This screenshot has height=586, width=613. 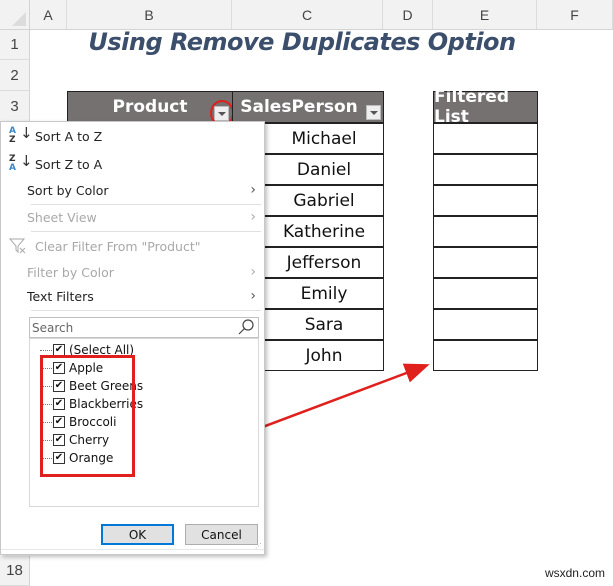 What do you see at coordinates (132, 190) in the screenshot?
I see `menu-sort-by-color: Sort by Color ›` at bounding box center [132, 190].